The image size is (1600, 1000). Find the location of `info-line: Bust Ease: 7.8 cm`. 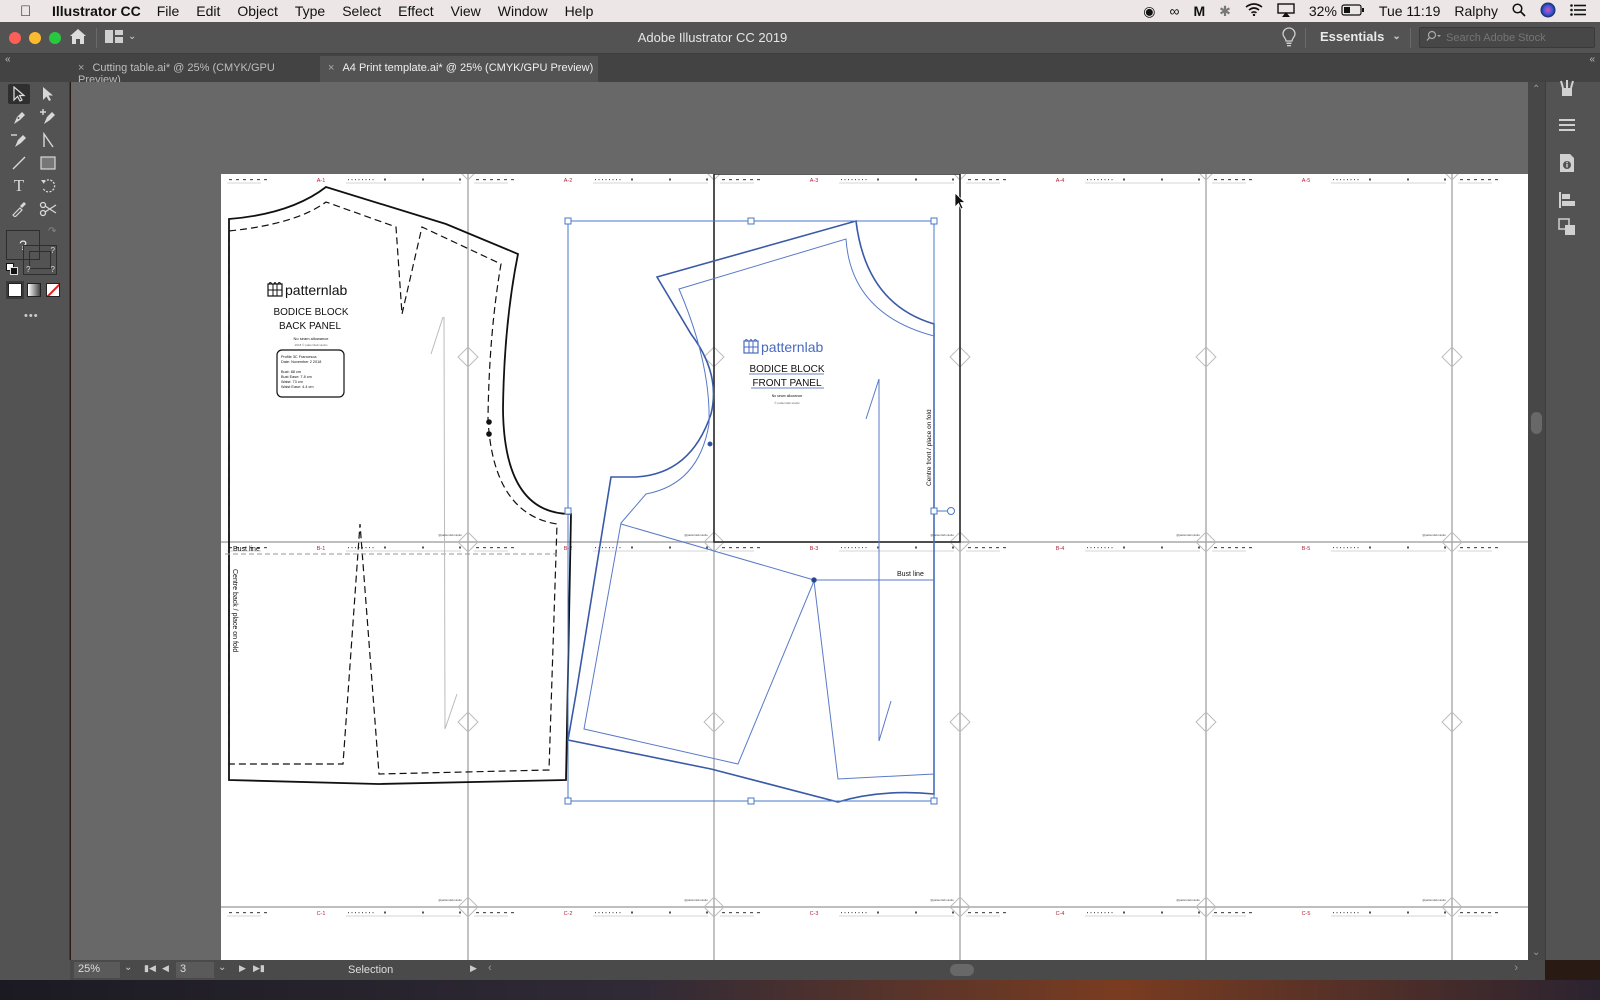

info-line: Bust Ease: 7.8 cm is located at coordinates (296, 377).